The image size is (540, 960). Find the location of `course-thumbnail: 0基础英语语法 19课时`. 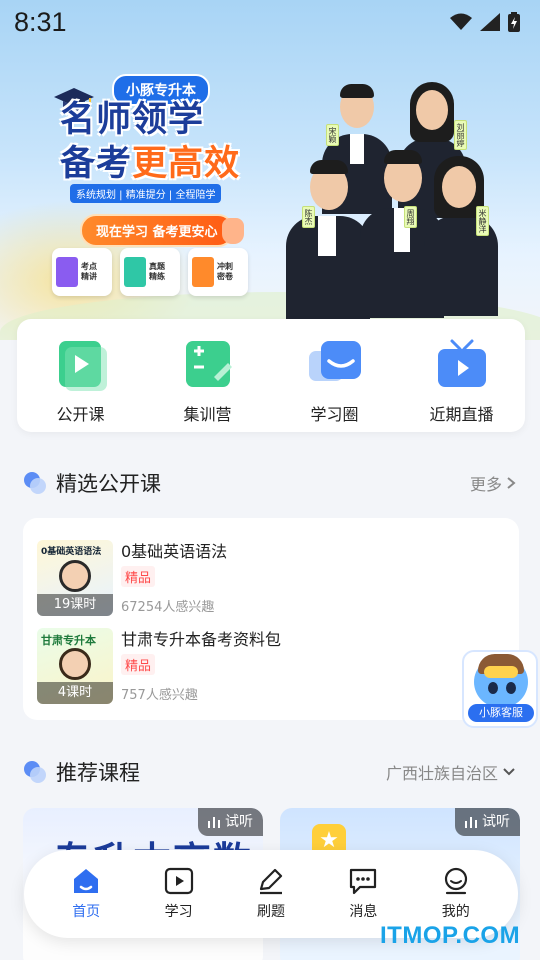

course-thumbnail: 0基础英语语法 19课时 is located at coordinates (75, 578).